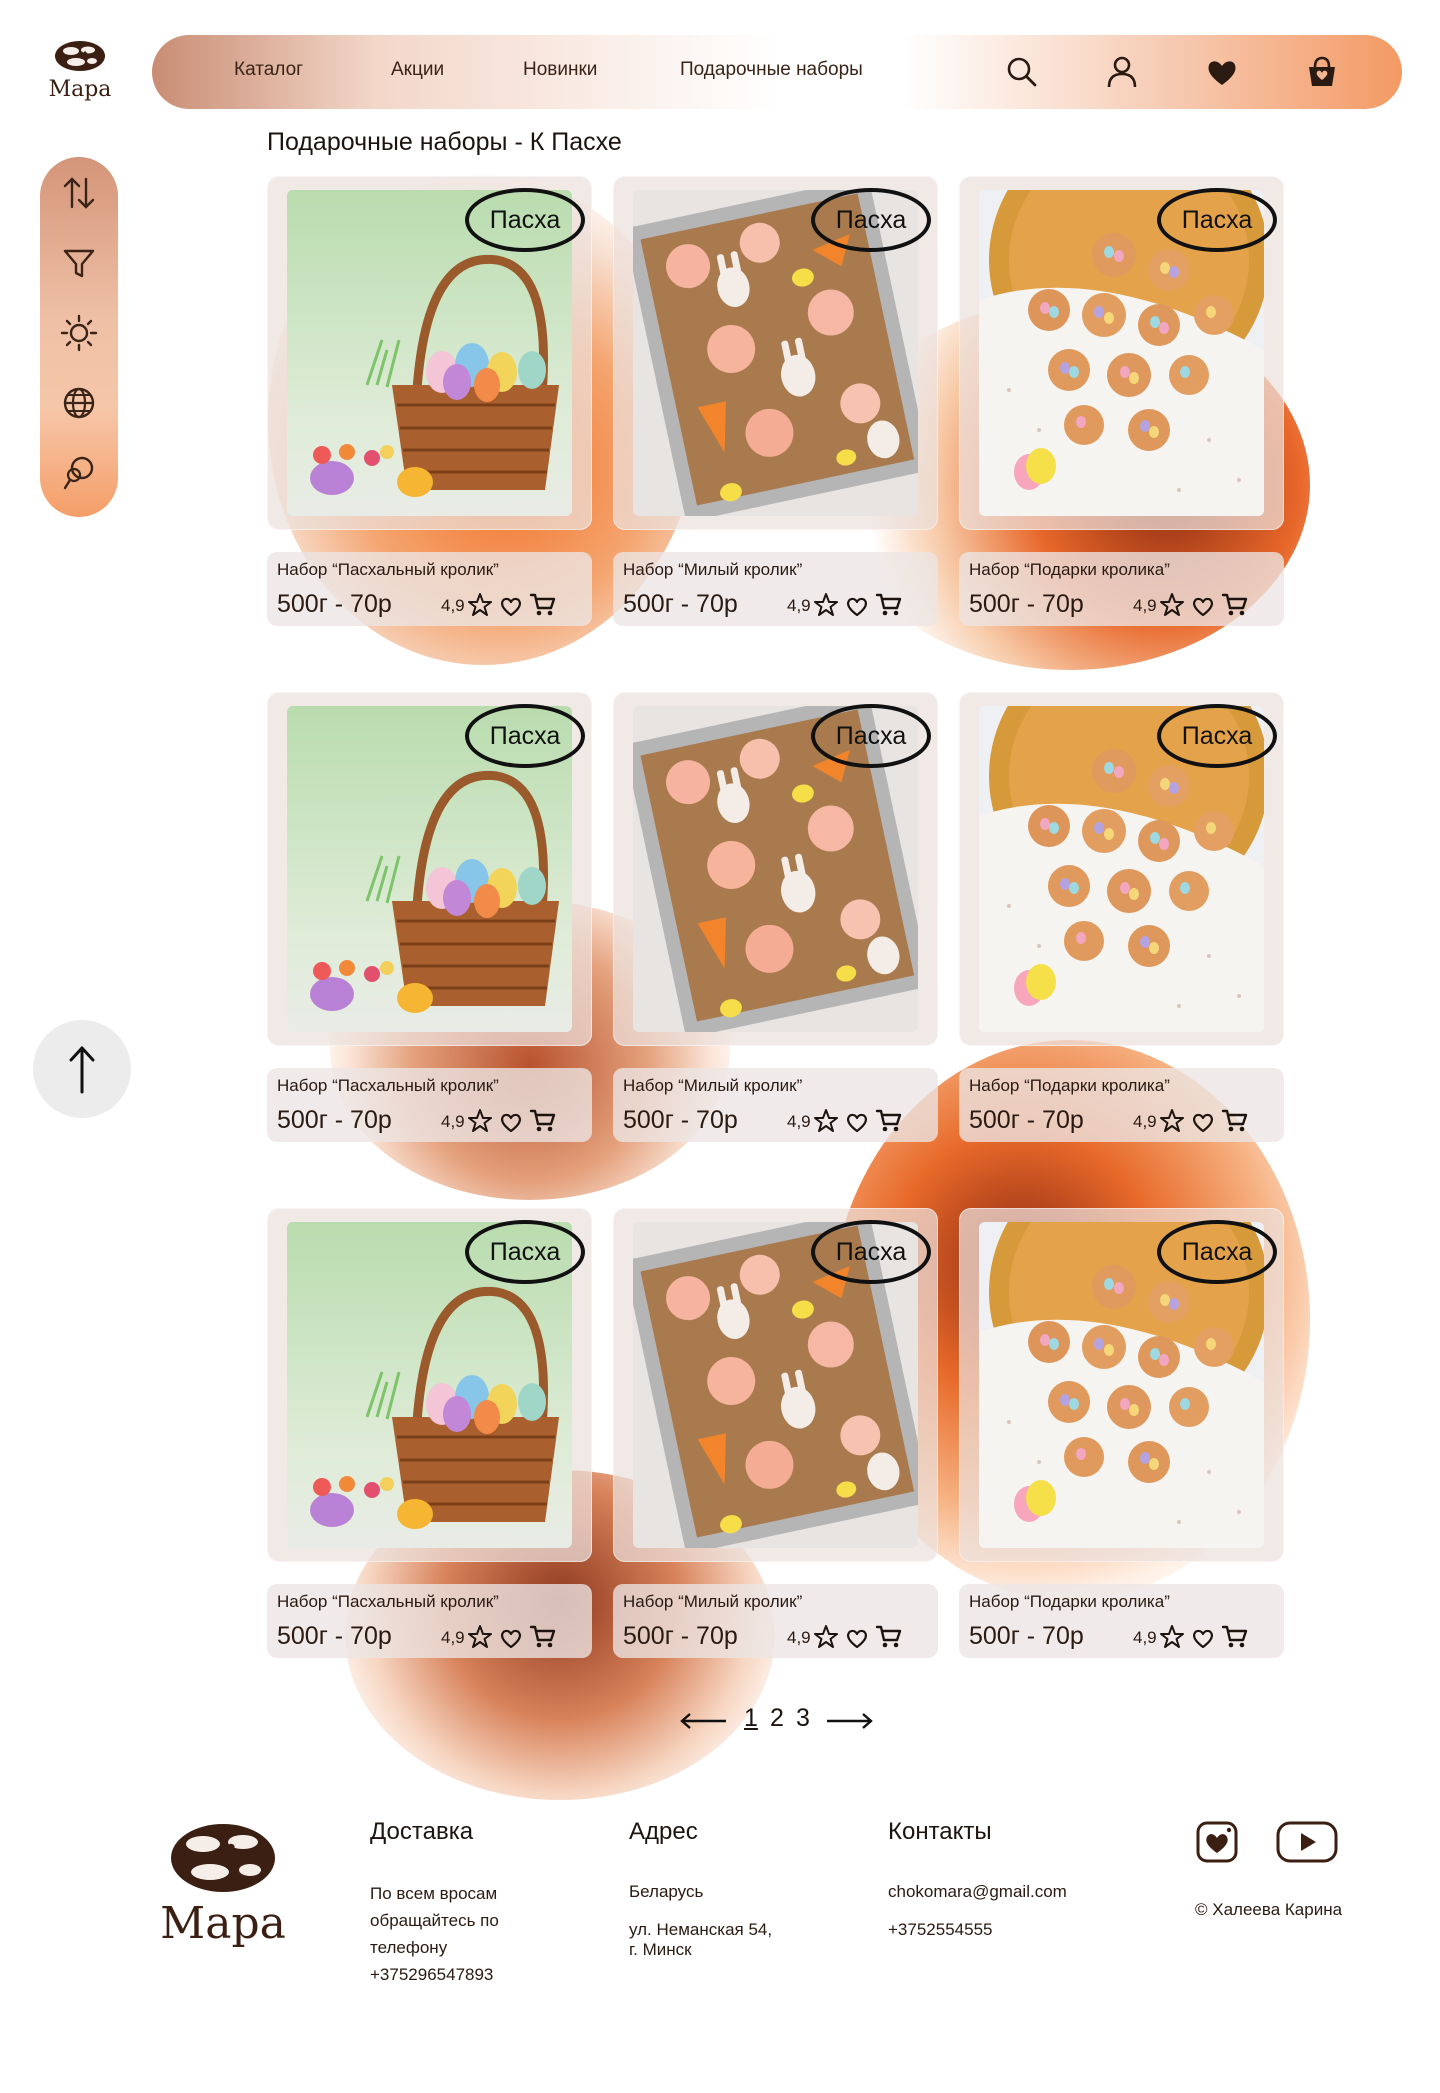 This screenshot has height=2093, width=1440. I want to click on top-navigation: Каталог Акции Новинки Подарочные наборы, so click(777, 72).